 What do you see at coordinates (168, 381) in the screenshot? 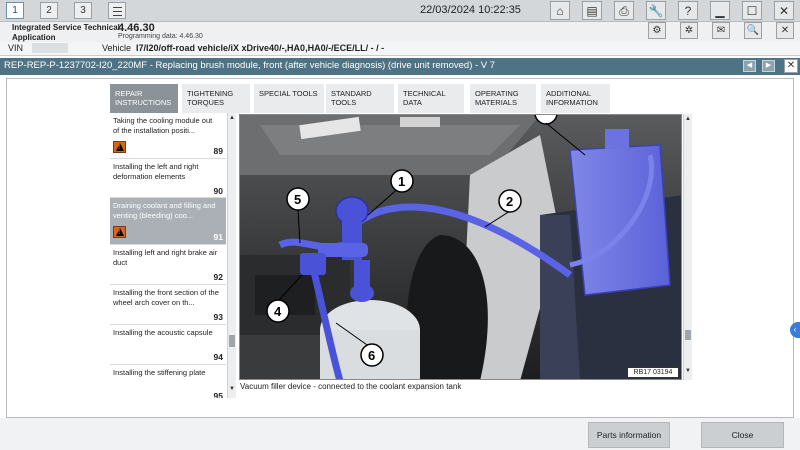
I see `list-item: Installing the stiffening plate 95` at bounding box center [168, 381].